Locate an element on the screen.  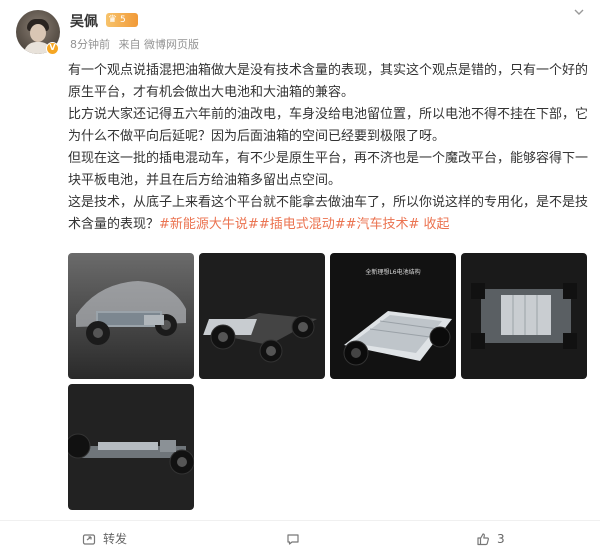
post-meta: 8分钟前 来自 微博网页版 is located at coordinates (137, 44).